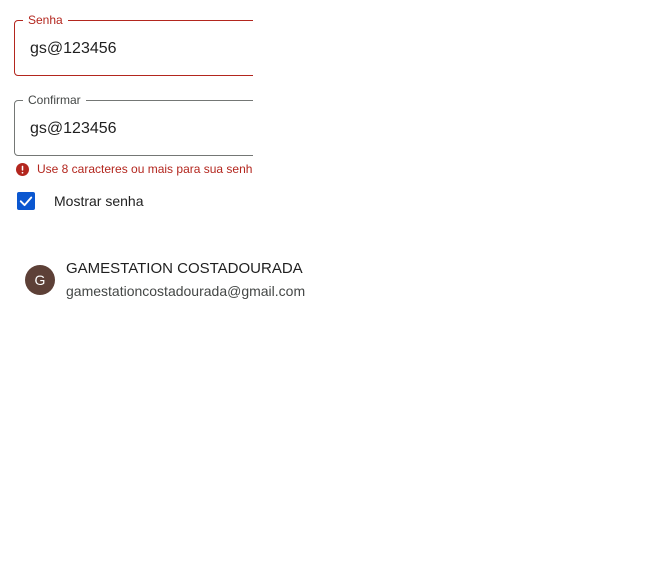  I want to click on account-name: GAMESTATION COSTADOURADA, so click(184, 268).